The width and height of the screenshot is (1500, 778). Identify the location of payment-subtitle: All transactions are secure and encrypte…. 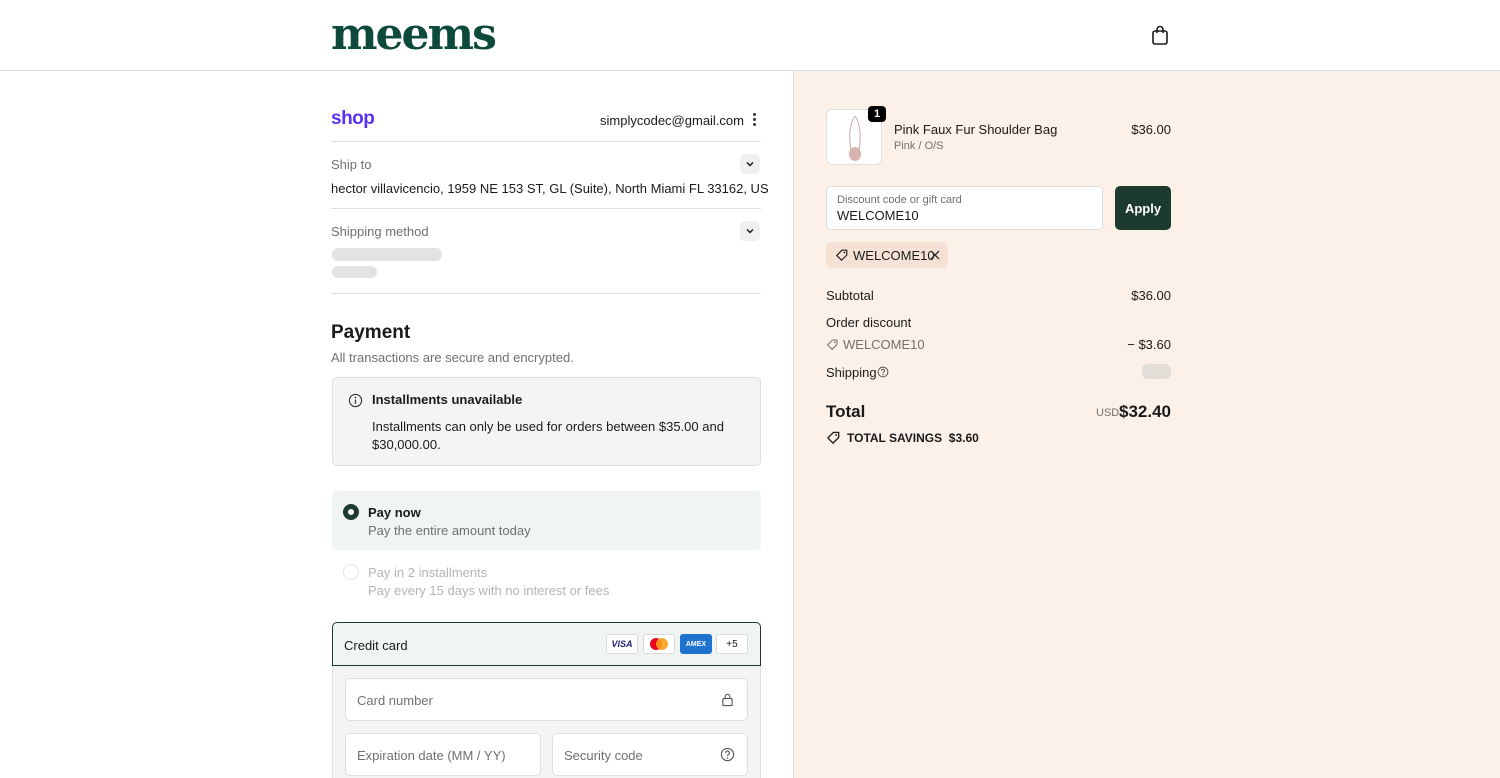
(452, 357).